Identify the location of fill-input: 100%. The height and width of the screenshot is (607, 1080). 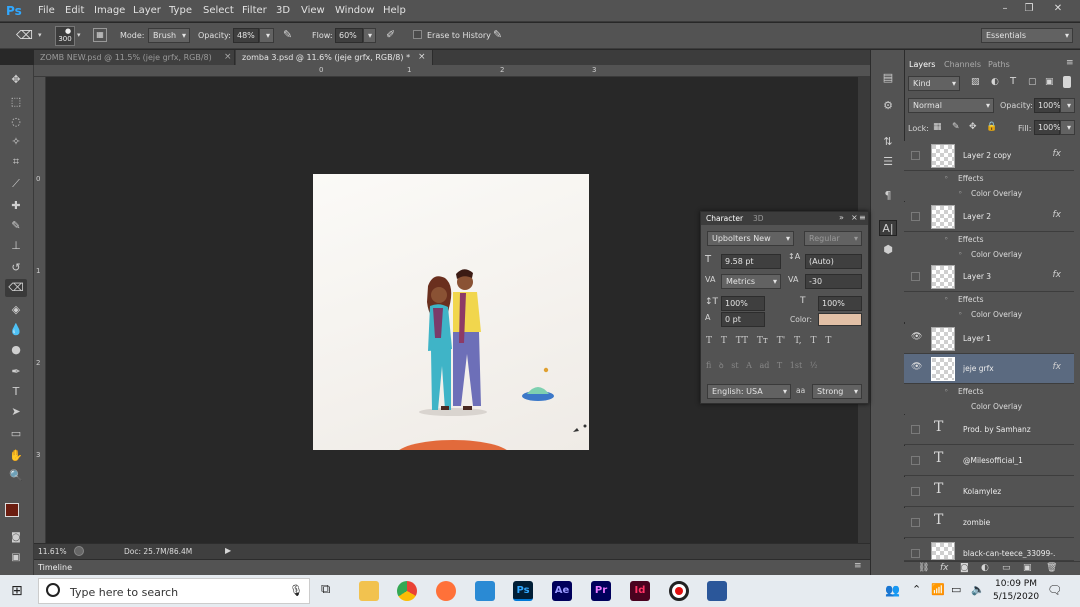
(1047, 127).